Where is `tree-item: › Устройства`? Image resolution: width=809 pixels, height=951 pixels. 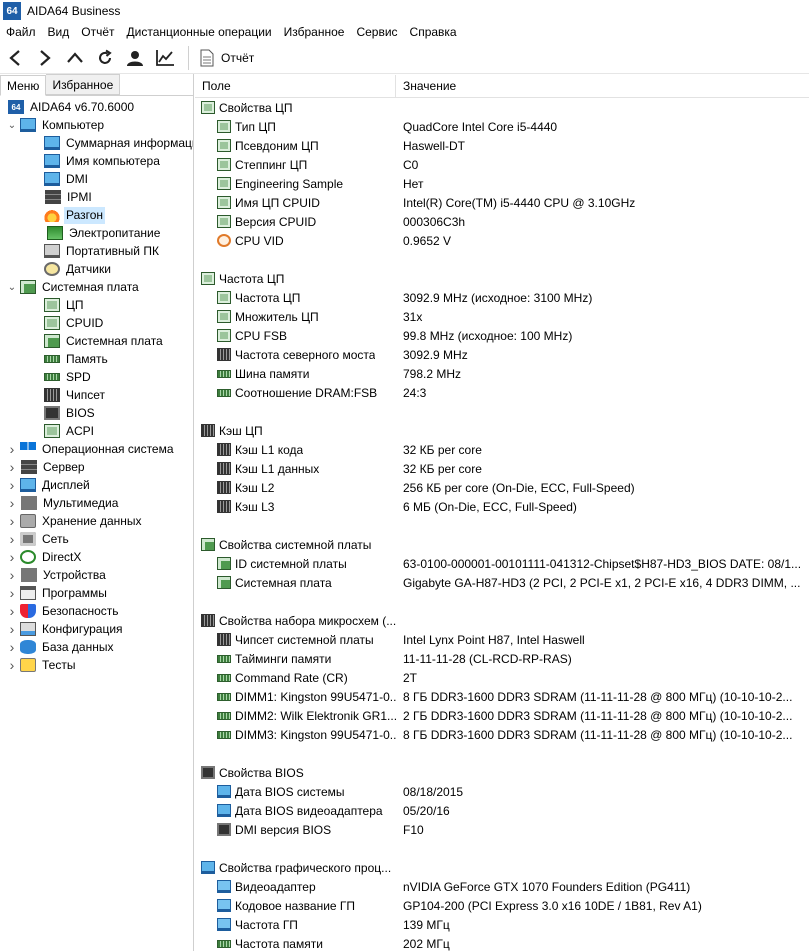 tree-item: › Устройства is located at coordinates (96, 575).